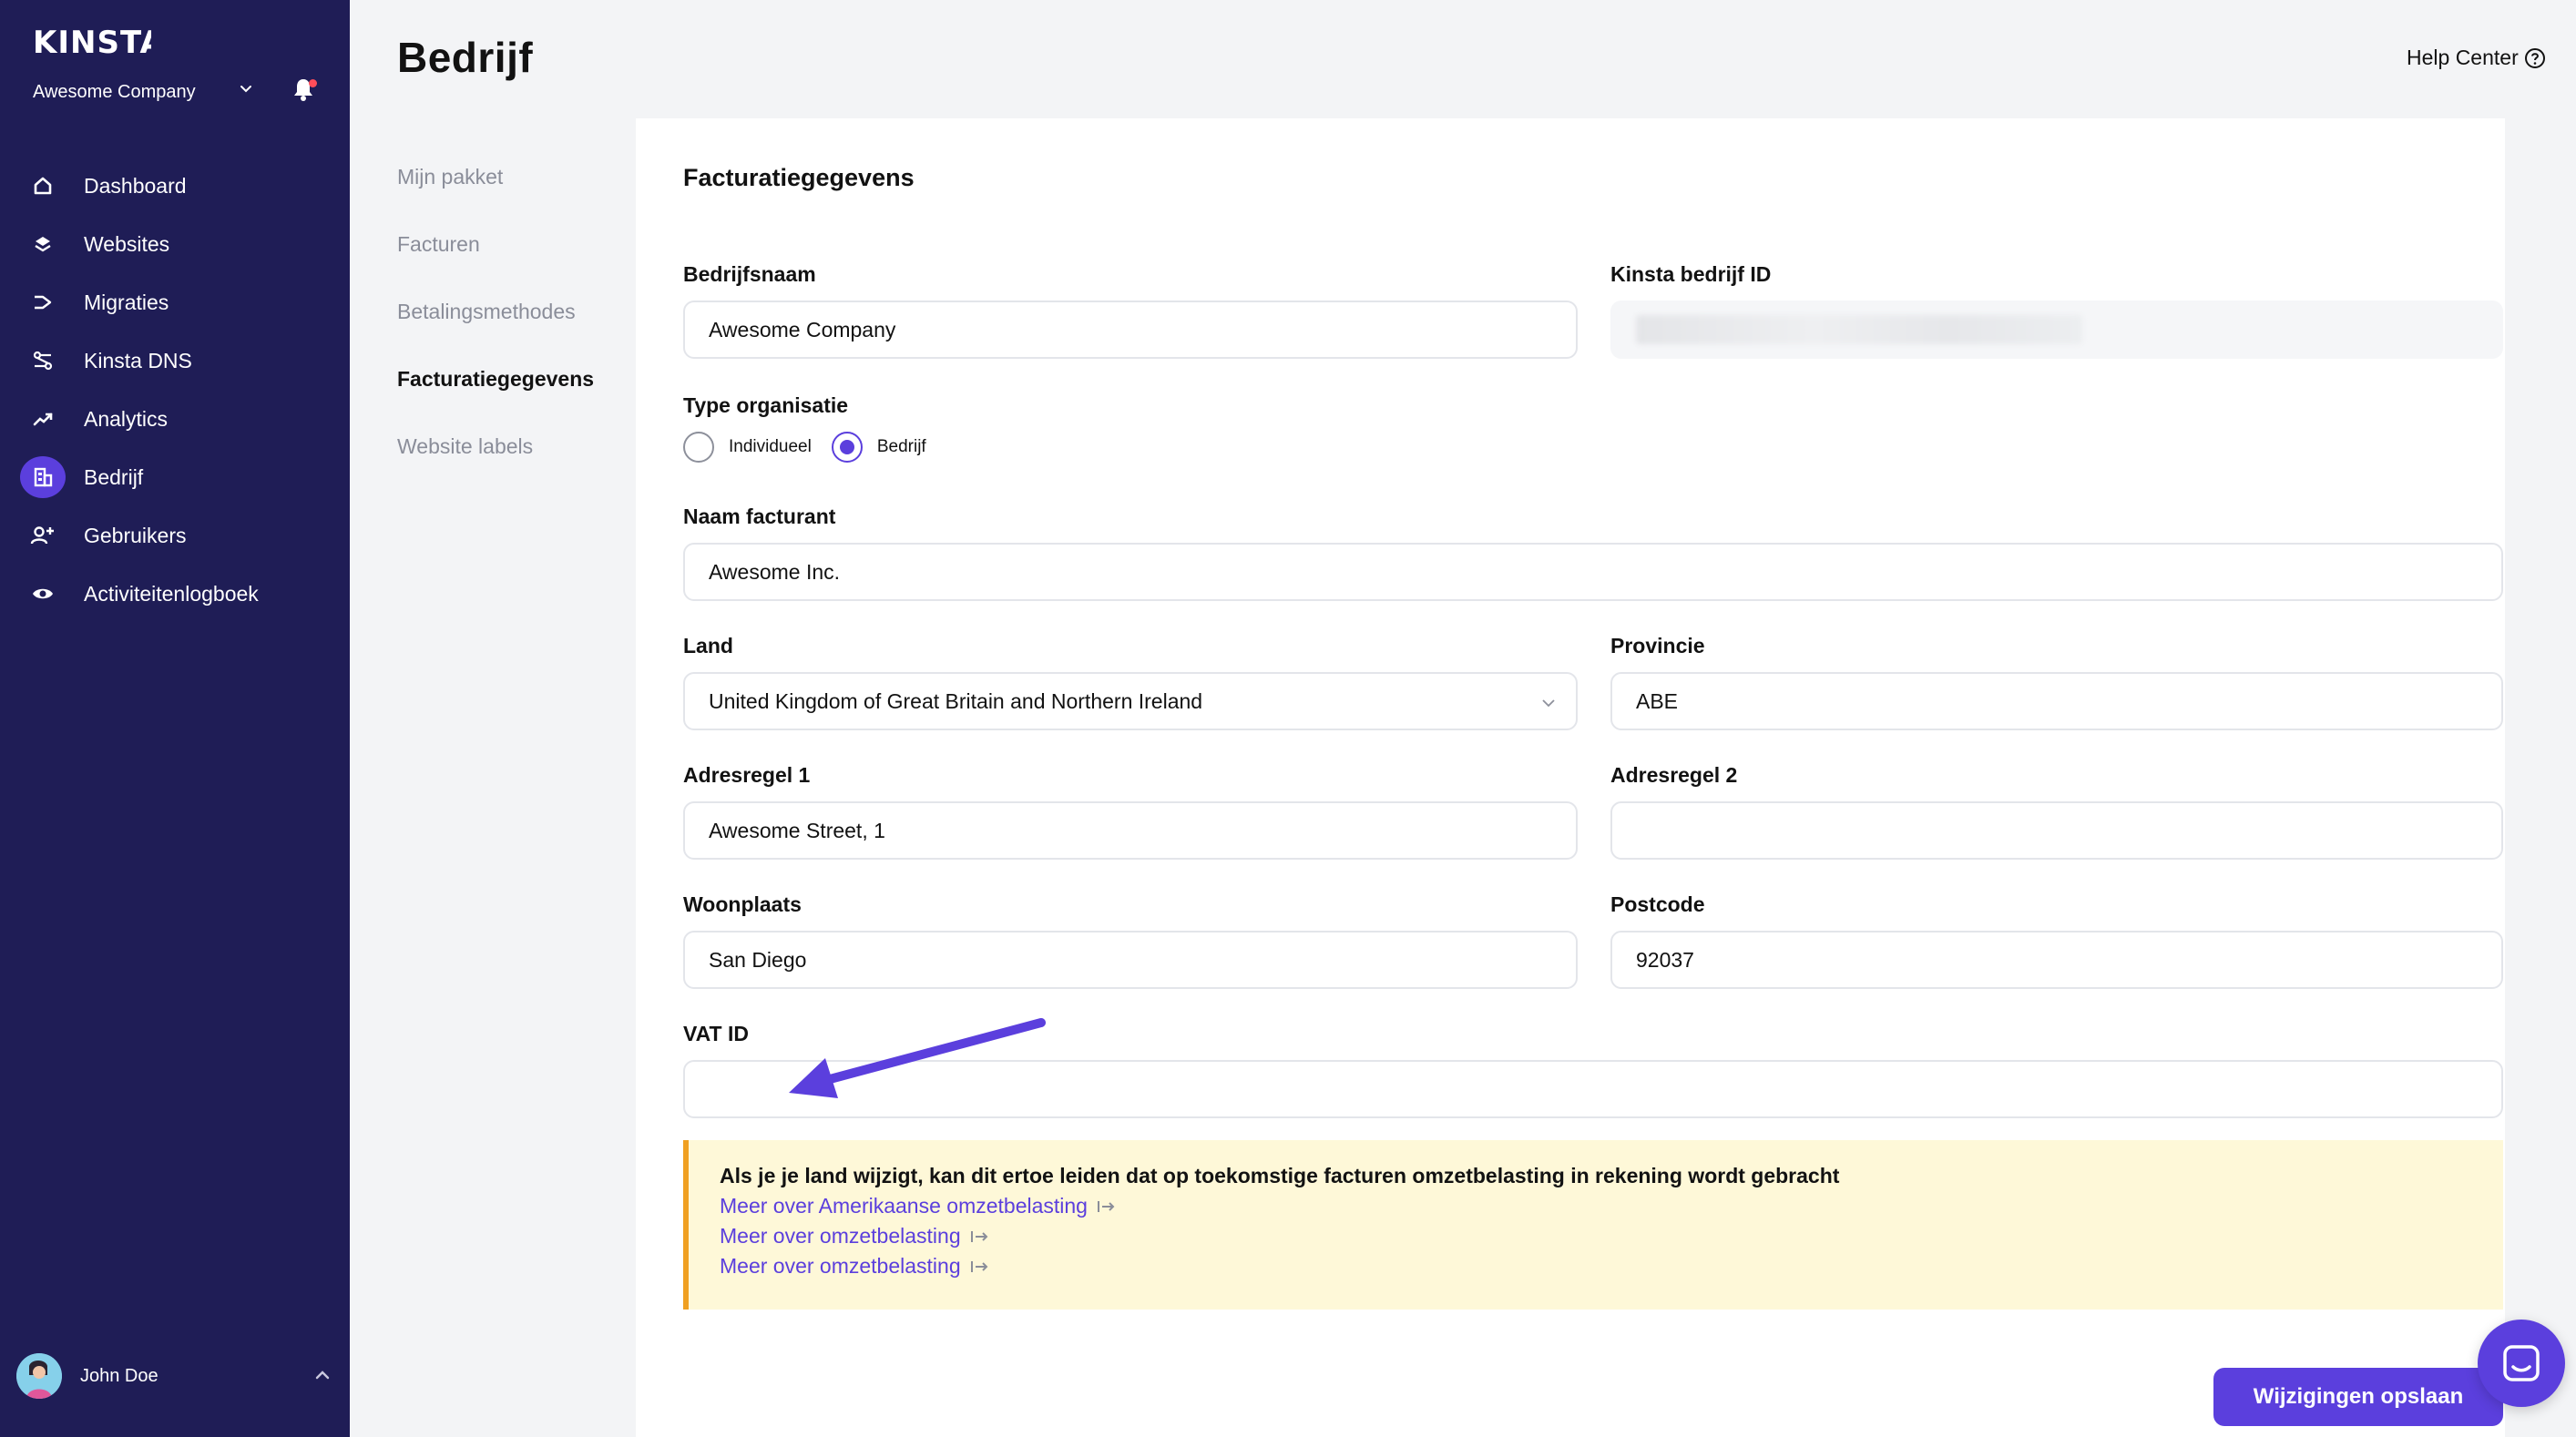 Image resolution: width=2576 pixels, height=1437 pixels. Describe the element at coordinates (175, 302) in the screenshot. I see `sidebar-item-migraties: Migraties` at that location.